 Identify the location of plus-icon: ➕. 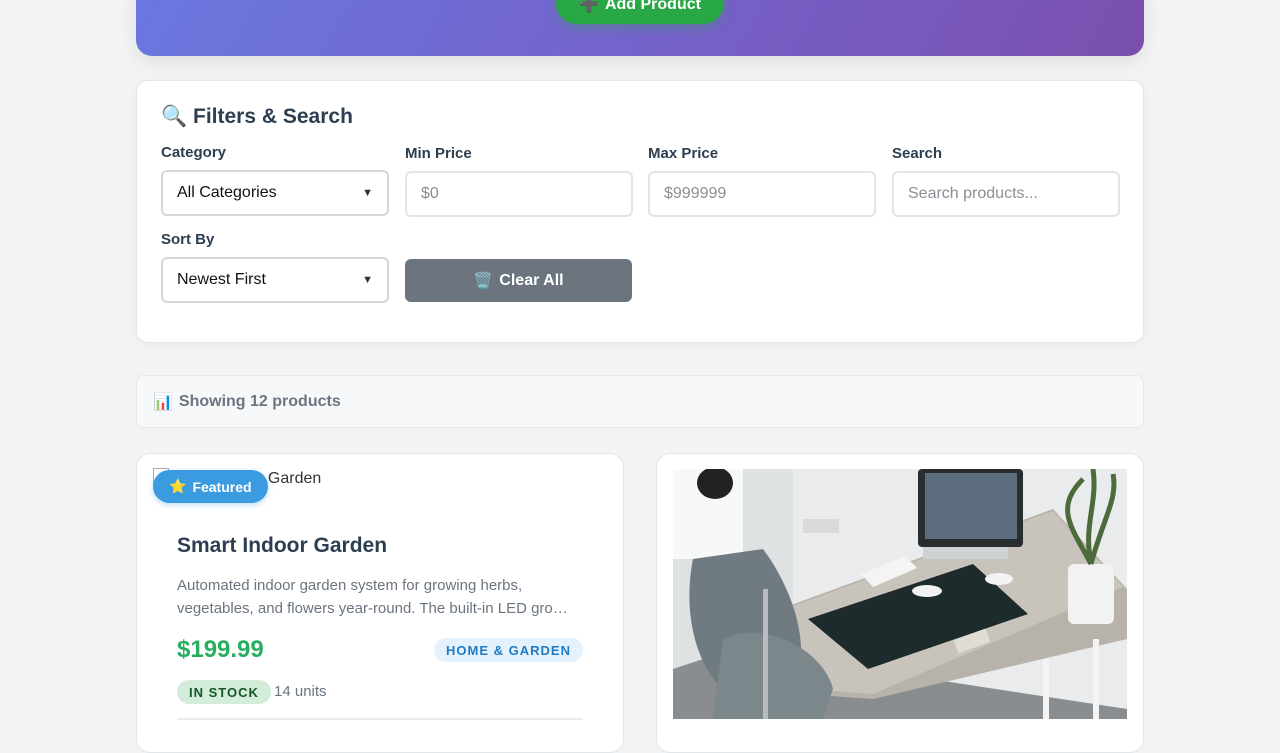
(589, 6).